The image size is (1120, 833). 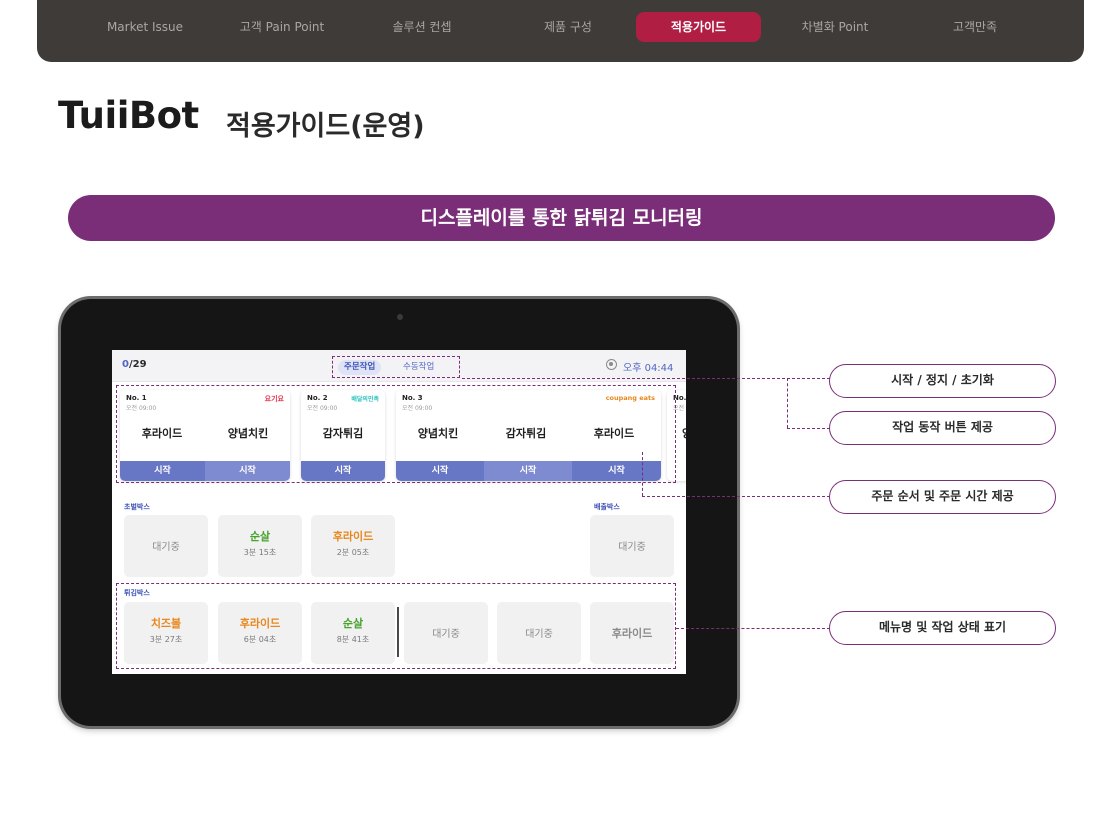 What do you see at coordinates (835, 27) in the screenshot?
I see `nav-item-differentiation: 차별화 Point` at bounding box center [835, 27].